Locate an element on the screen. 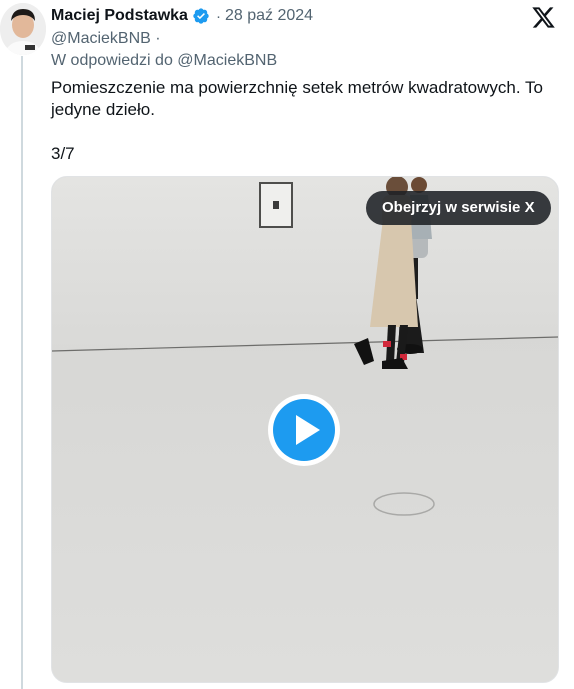  reply-prefix: W odpowiedzi do is located at coordinates (112, 60).